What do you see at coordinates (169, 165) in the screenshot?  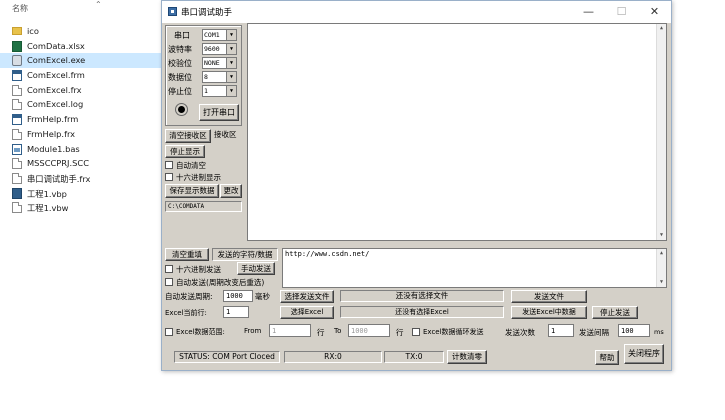 I see `auto-clear-checkbox` at bounding box center [169, 165].